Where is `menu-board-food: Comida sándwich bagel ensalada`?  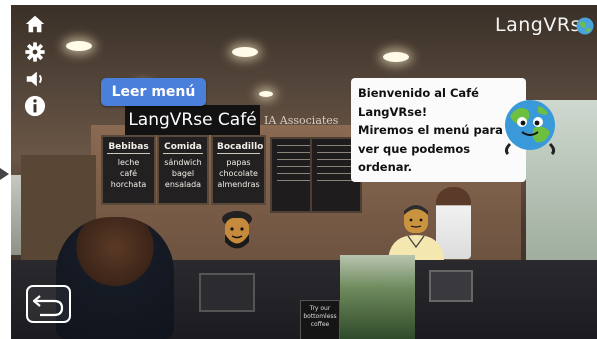 menu-board-food: Comida sándwich bagel ensalada is located at coordinates (183, 170).